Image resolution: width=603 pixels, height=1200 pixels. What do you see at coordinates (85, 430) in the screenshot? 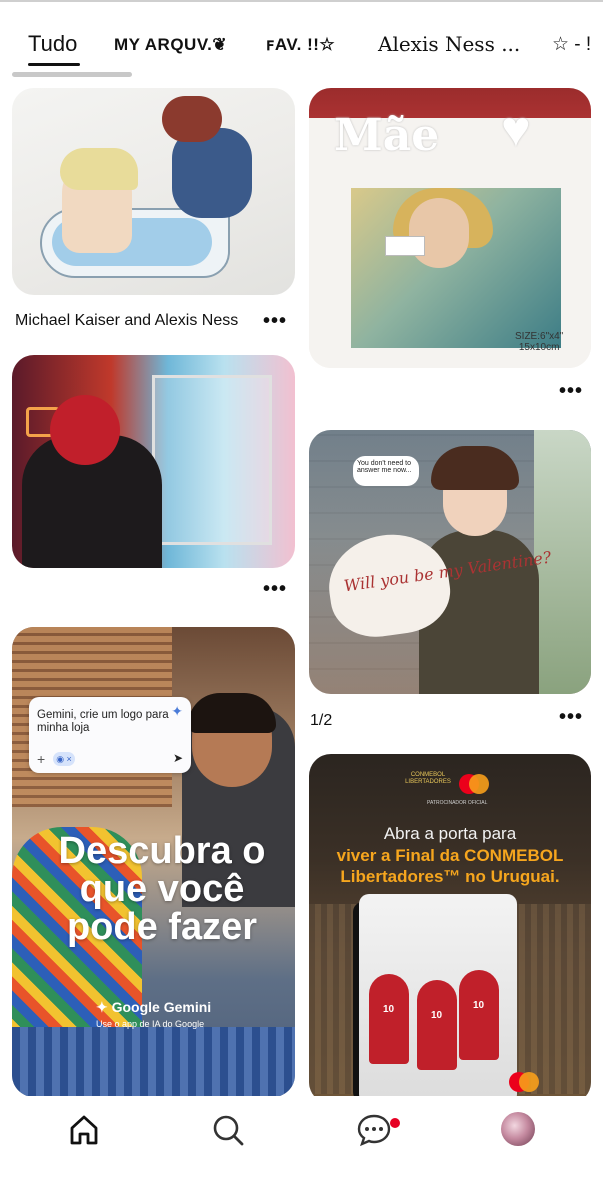
I see `red-hair` at bounding box center [85, 430].